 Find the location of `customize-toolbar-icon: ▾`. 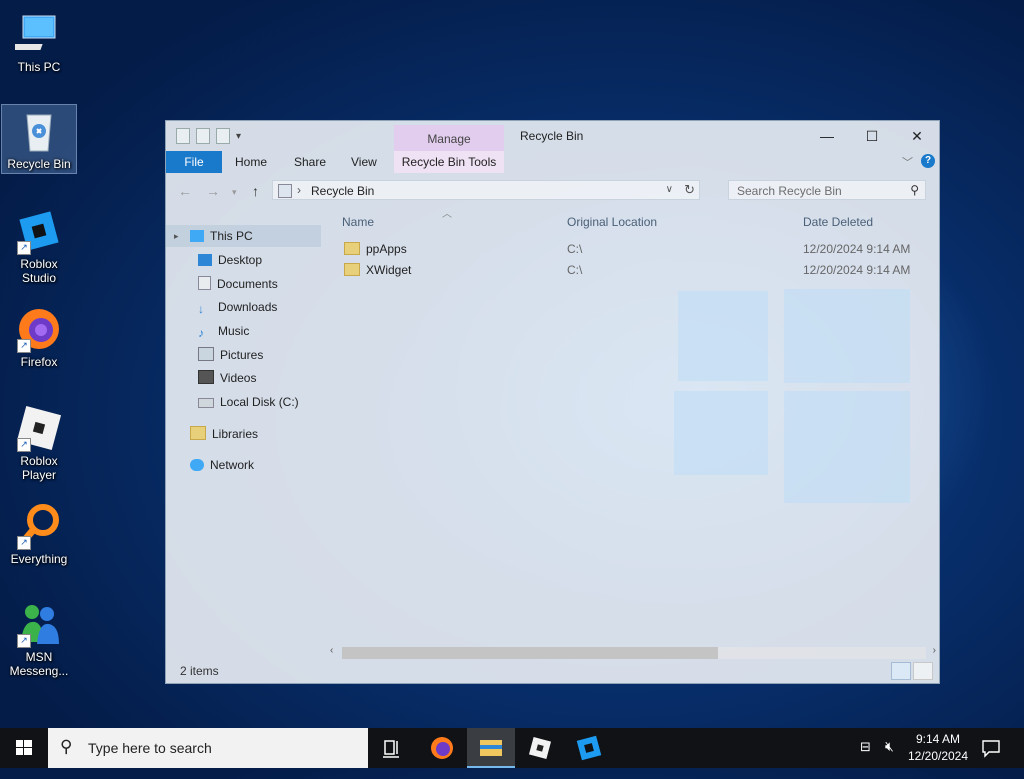

customize-toolbar-icon: ▾ is located at coordinates (238, 136).